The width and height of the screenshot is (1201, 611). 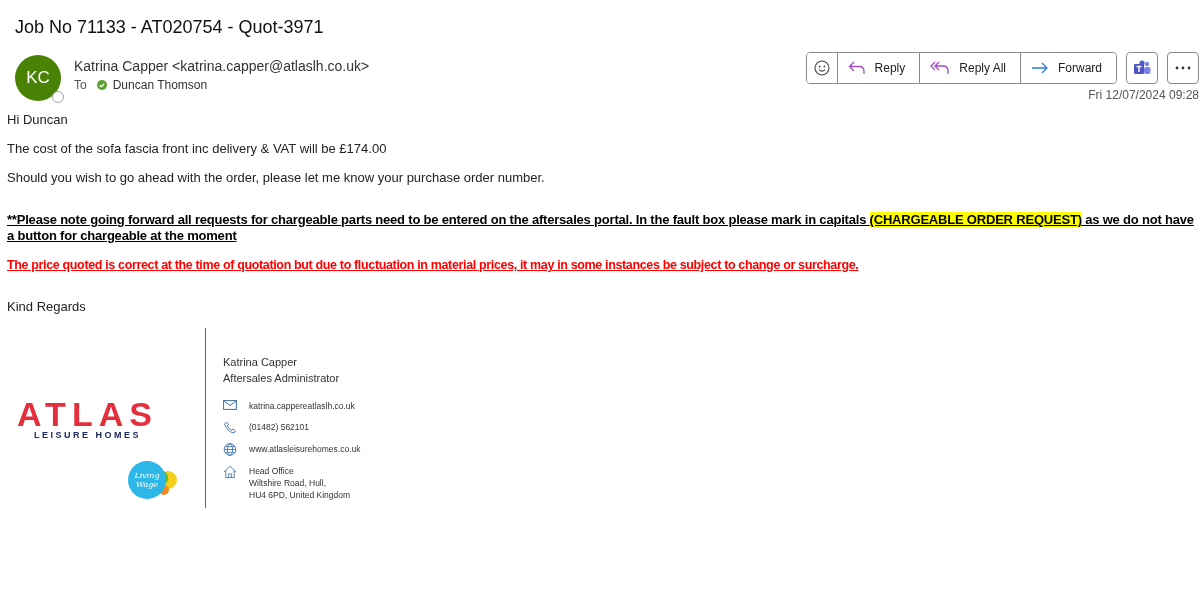 What do you see at coordinates (282, 378) in the screenshot?
I see `signature-role: Aftersales Administrator` at bounding box center [282, 378].